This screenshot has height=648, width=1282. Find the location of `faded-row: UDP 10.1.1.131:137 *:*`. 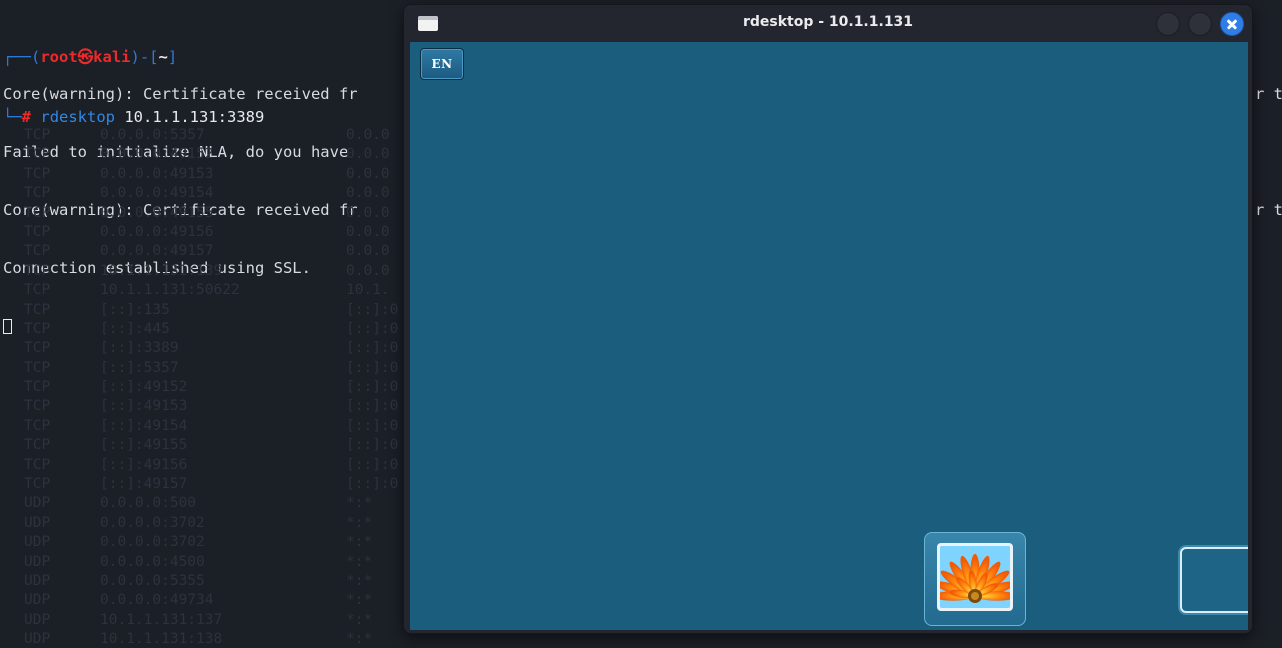

faded-row: UDP 10.1.1.131:137 *:* is located at coordinates (215, 620).